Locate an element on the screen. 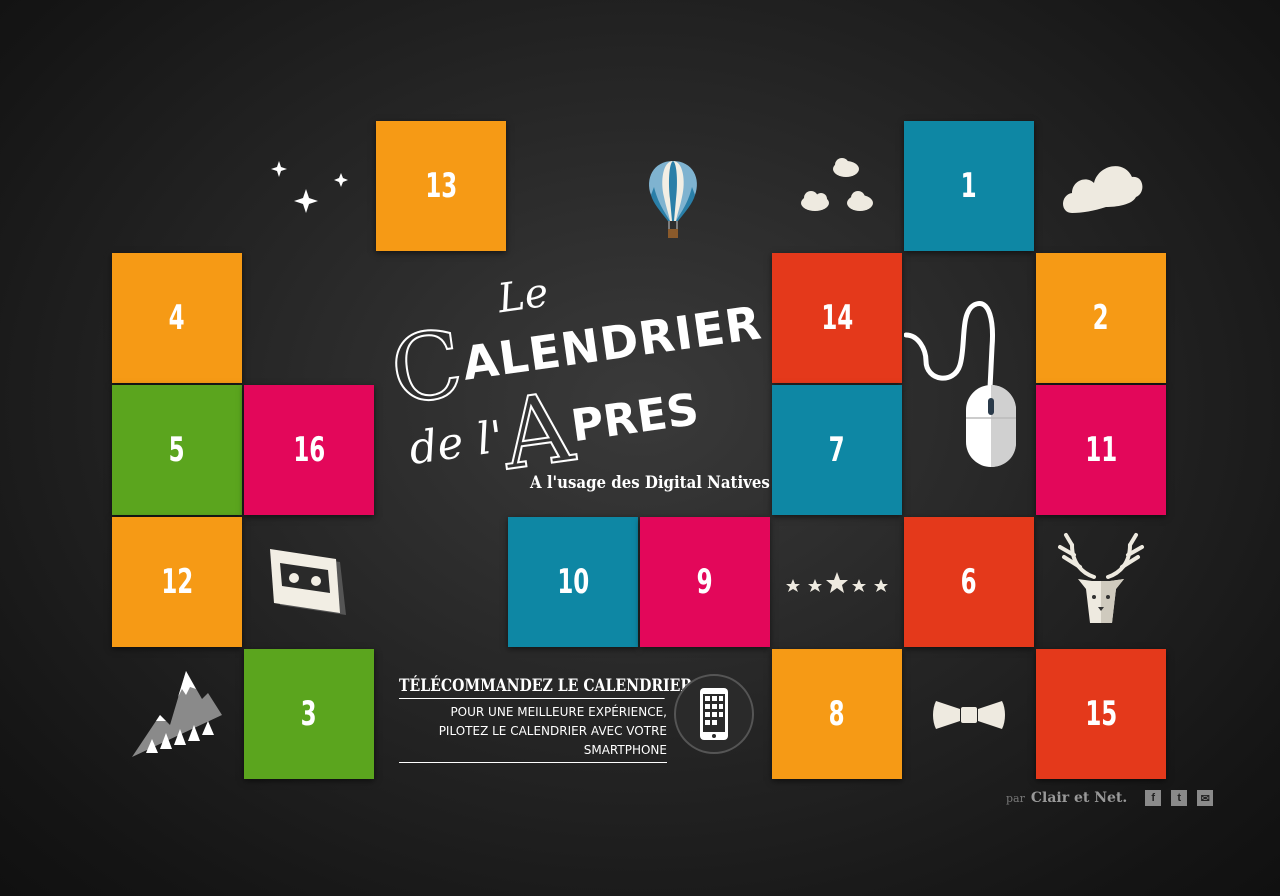 Image resolution: width=1280 pixels, height=896 pixels. subtitle: A l'usage des Digital Natives is located at coordinates (650, 483).